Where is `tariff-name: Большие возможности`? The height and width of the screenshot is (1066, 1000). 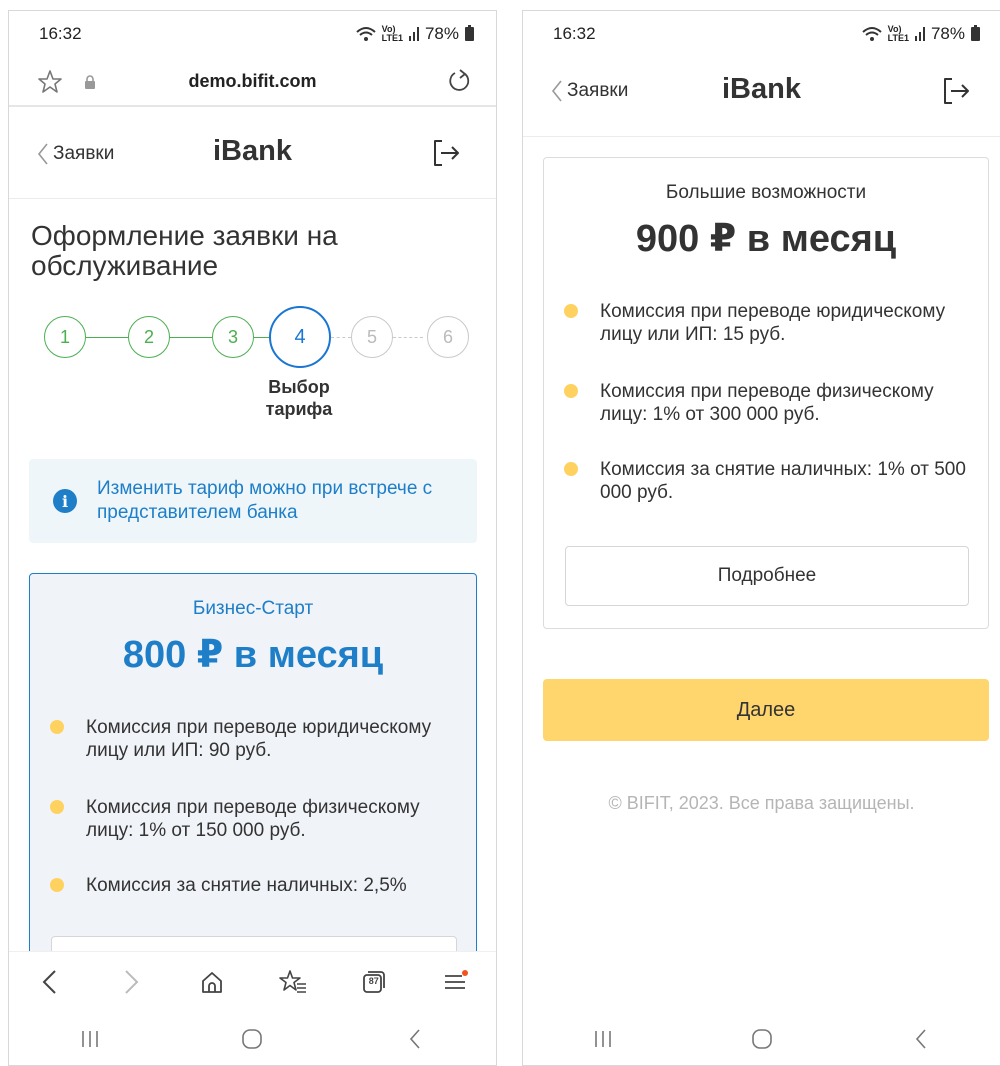 tariff-name: Большие возможности is located at coordinates (766, 192).